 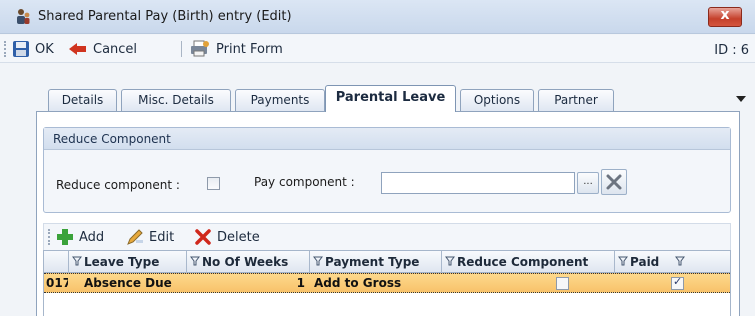 I want to click on window-title: Shared Parental Pay (Birth) entry (Edit), so click(x=165, y=16).